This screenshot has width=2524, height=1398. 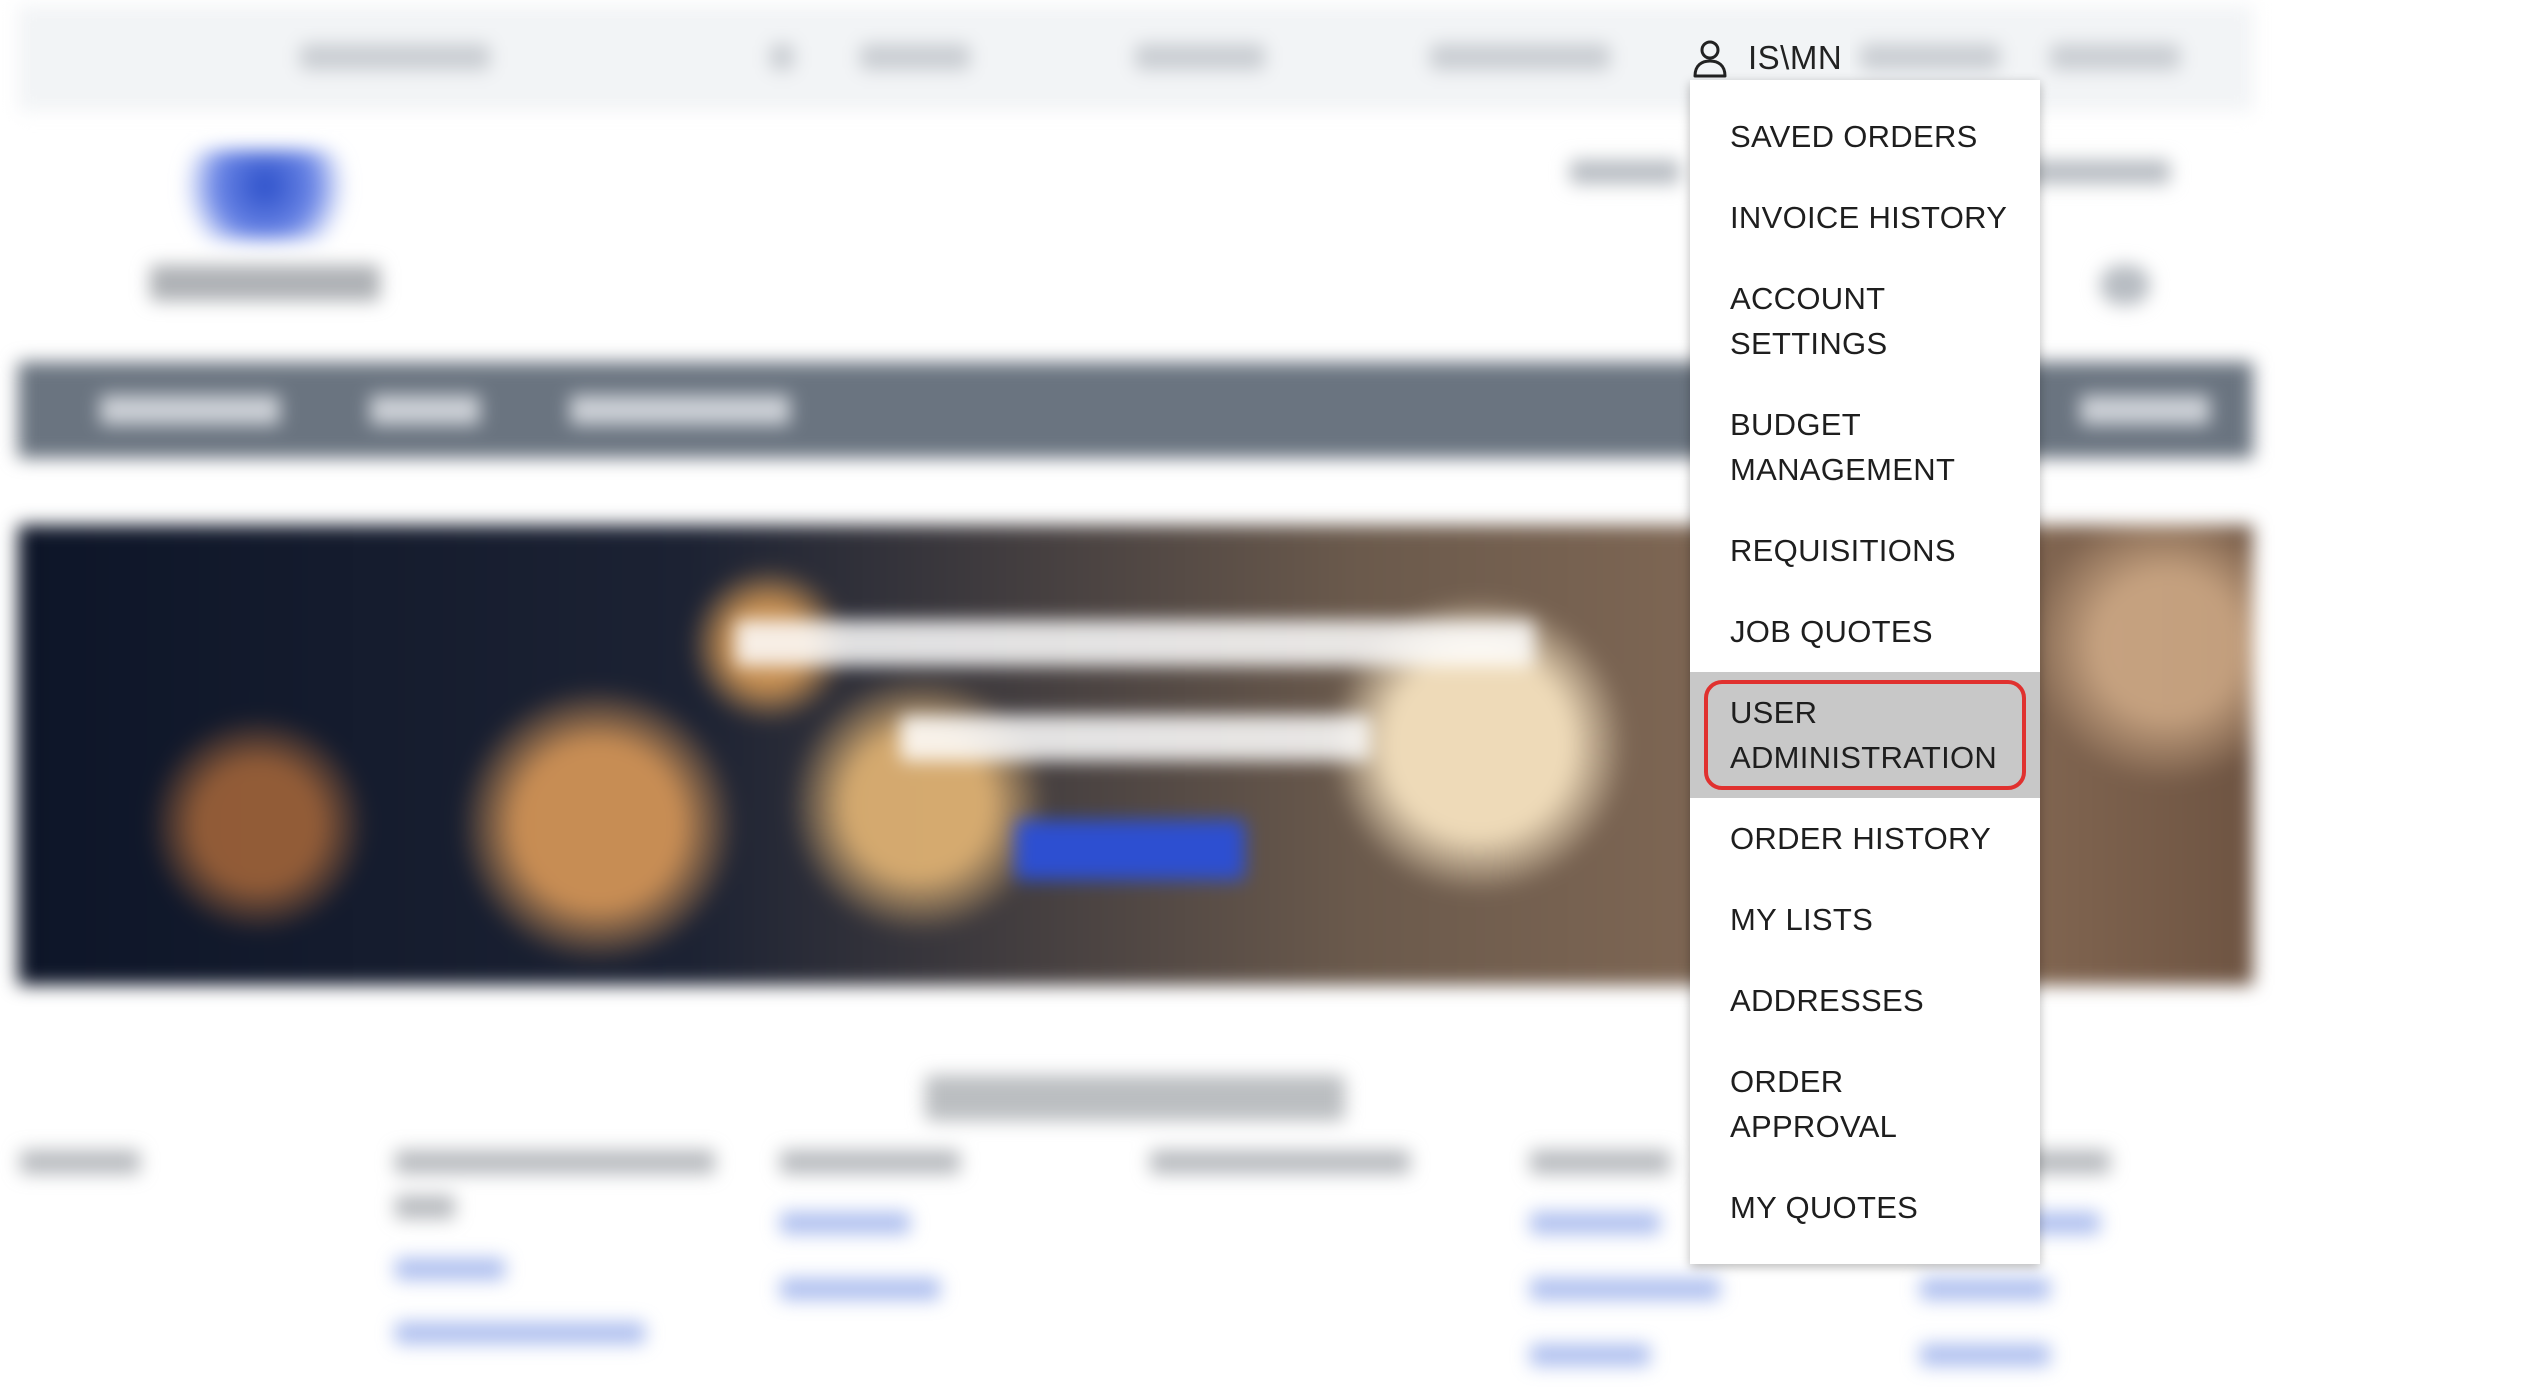 I want to click on menu-item-my-quotes: MY QUOTES, so click(x=1865, y=1207).